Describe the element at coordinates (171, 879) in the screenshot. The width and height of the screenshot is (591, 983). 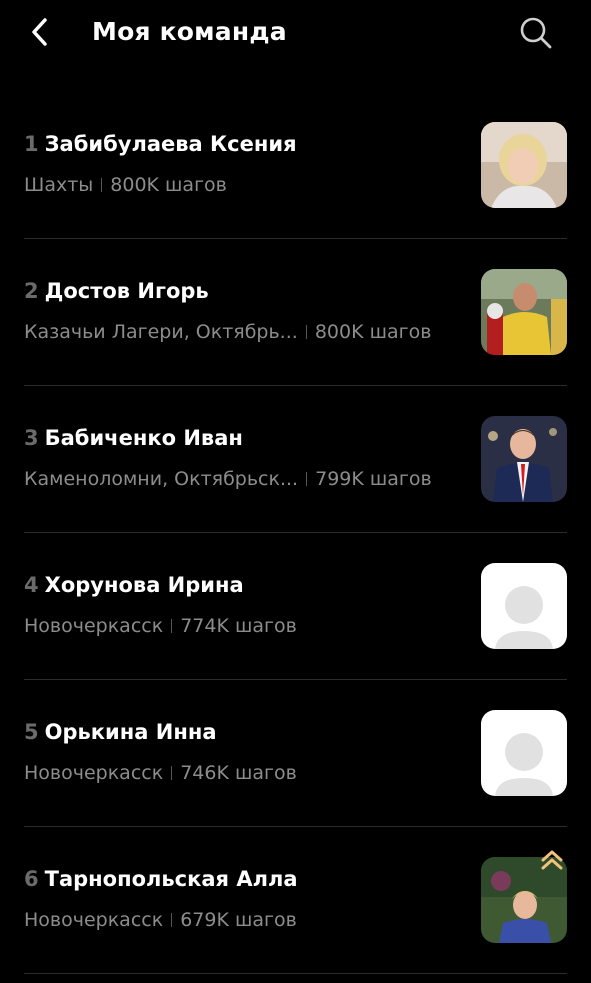
I see `member-name: Тарнопольская Алла` at that location.